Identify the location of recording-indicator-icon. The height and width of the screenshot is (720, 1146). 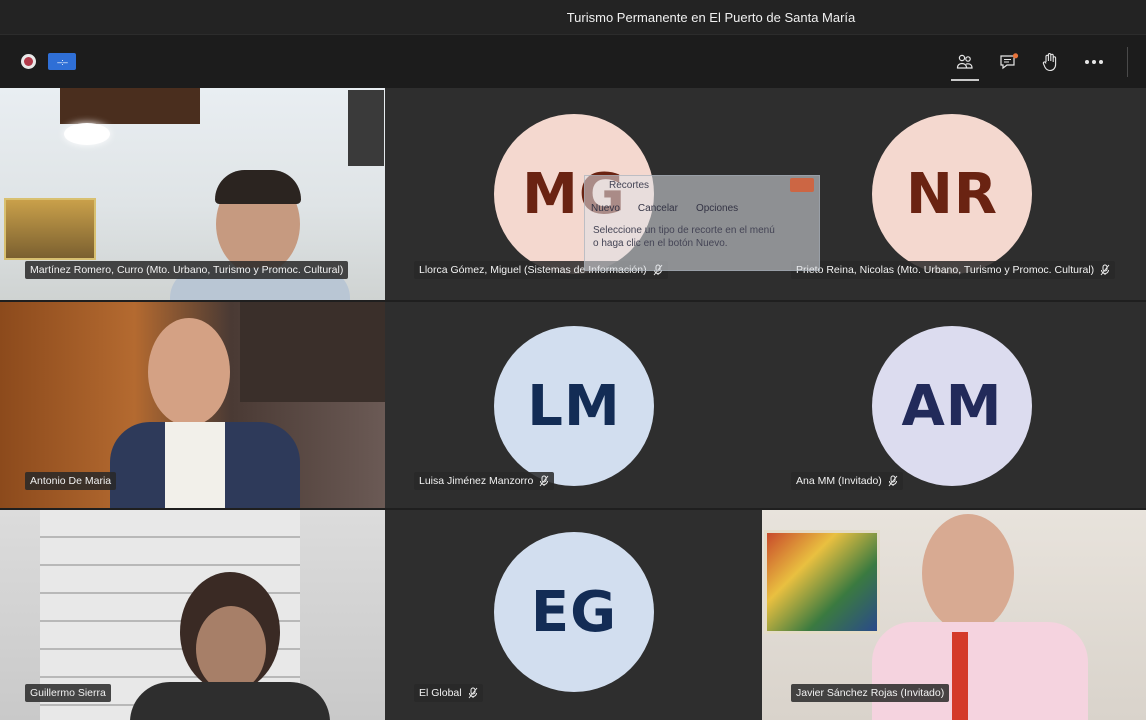
(28, 61).